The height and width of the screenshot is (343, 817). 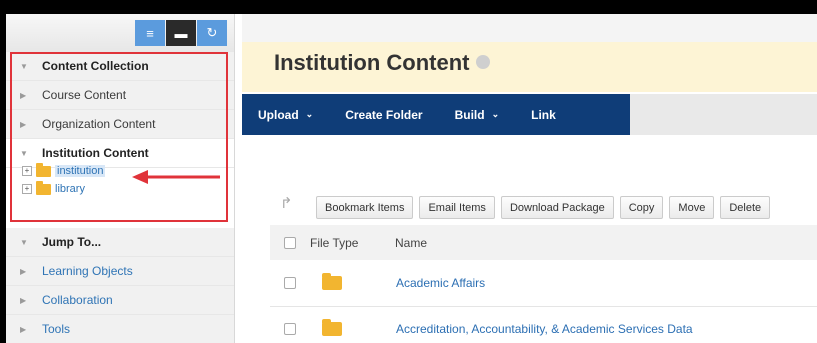 I want to click on sidebar-item-course-content: ▶ Course Content, so click(x=120, y=95).